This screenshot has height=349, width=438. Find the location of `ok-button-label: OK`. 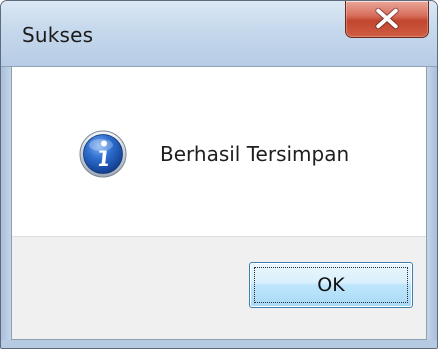

ok-button-label: OK is located at coordinates (331, 285).